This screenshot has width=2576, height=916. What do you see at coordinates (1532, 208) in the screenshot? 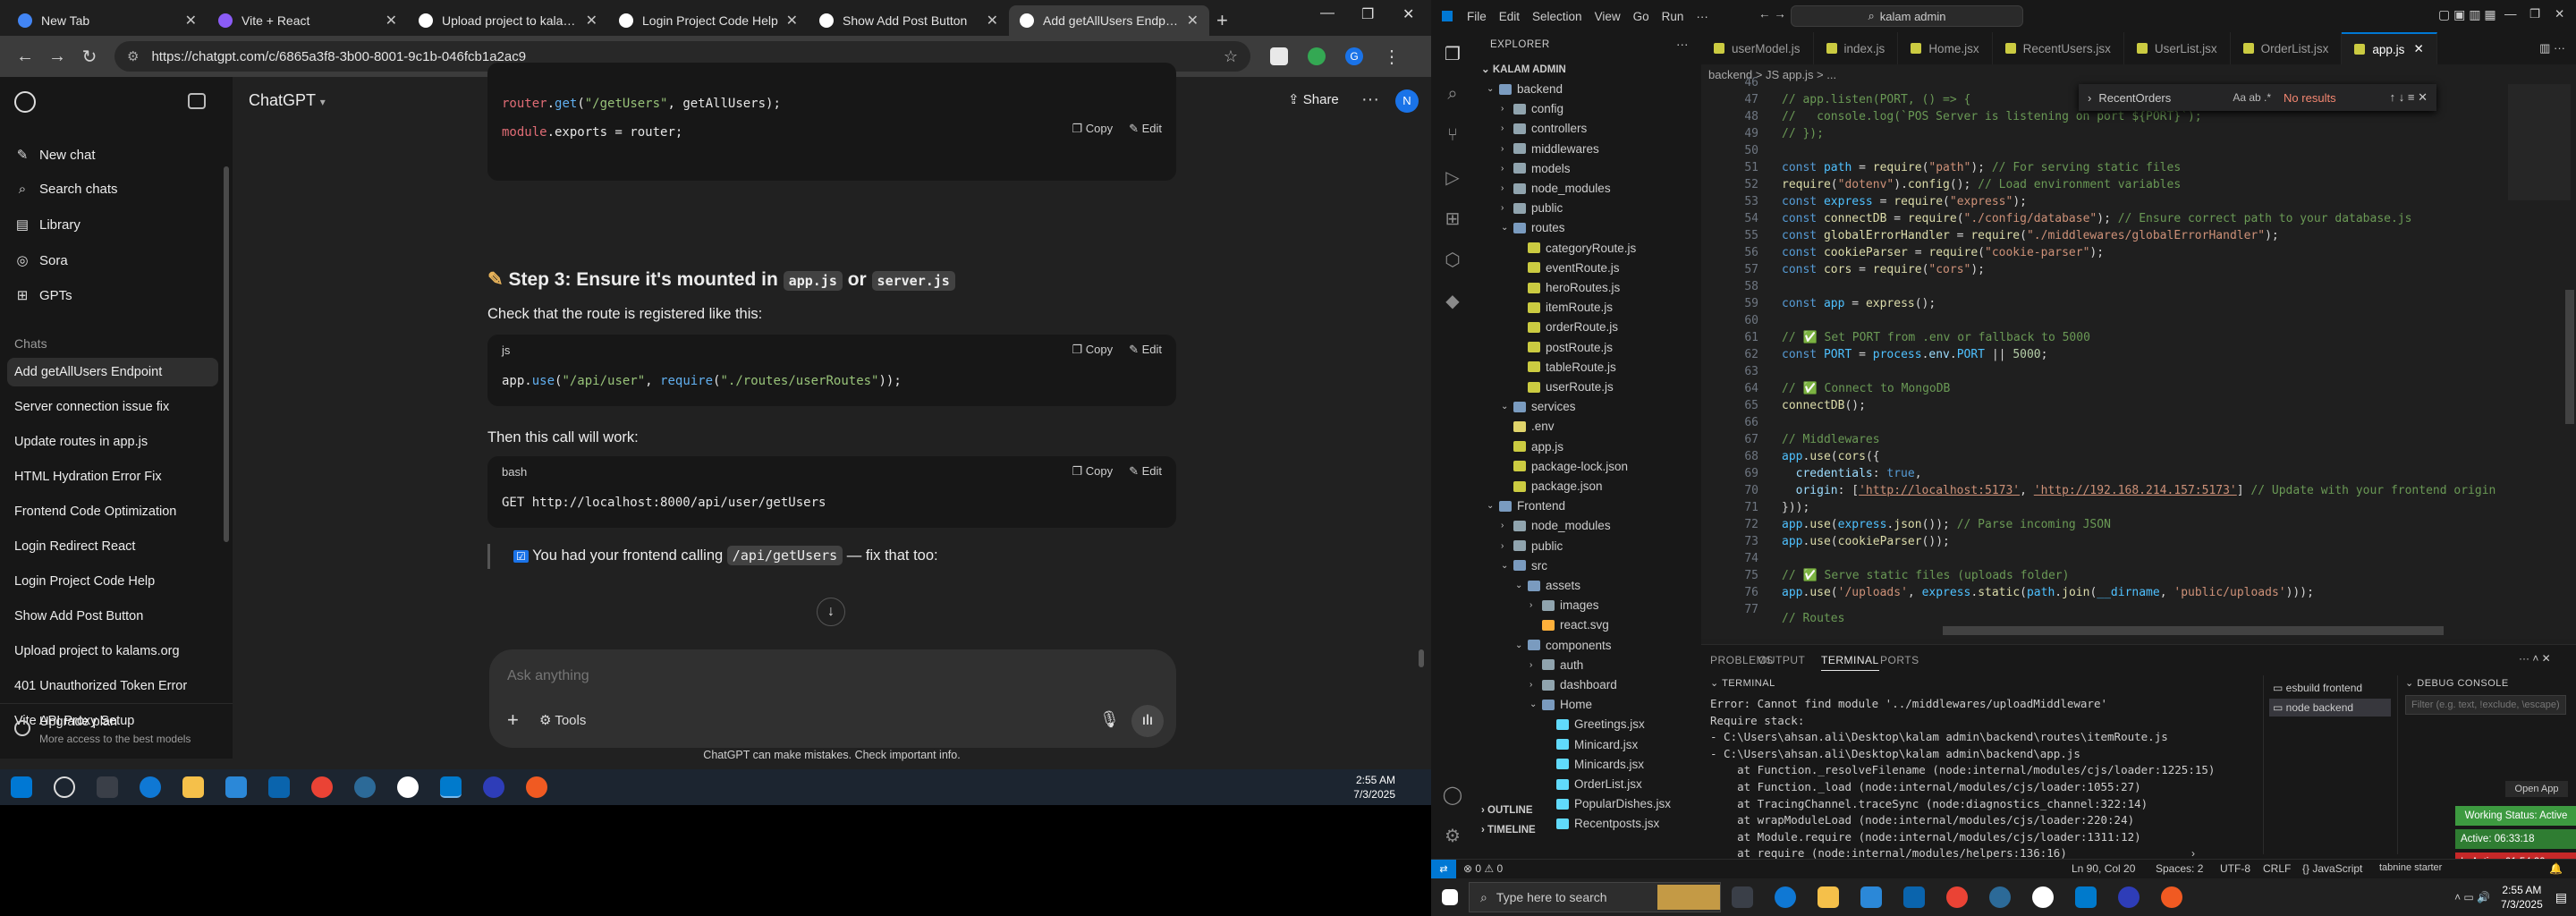
I see `tree-item: › public` at bounding box center [1532, 208].